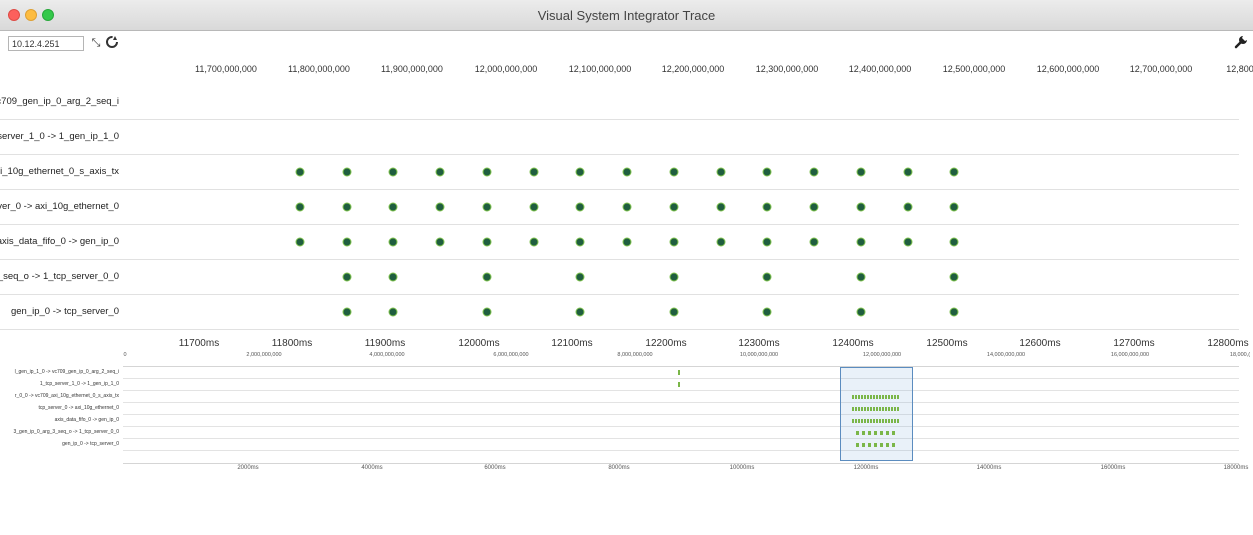  Describe the element at coordinates (626, 409) in the screenshot. I see `overview-lane: tcp_server_0 -> axi_10g_ethernet_0` at that location.